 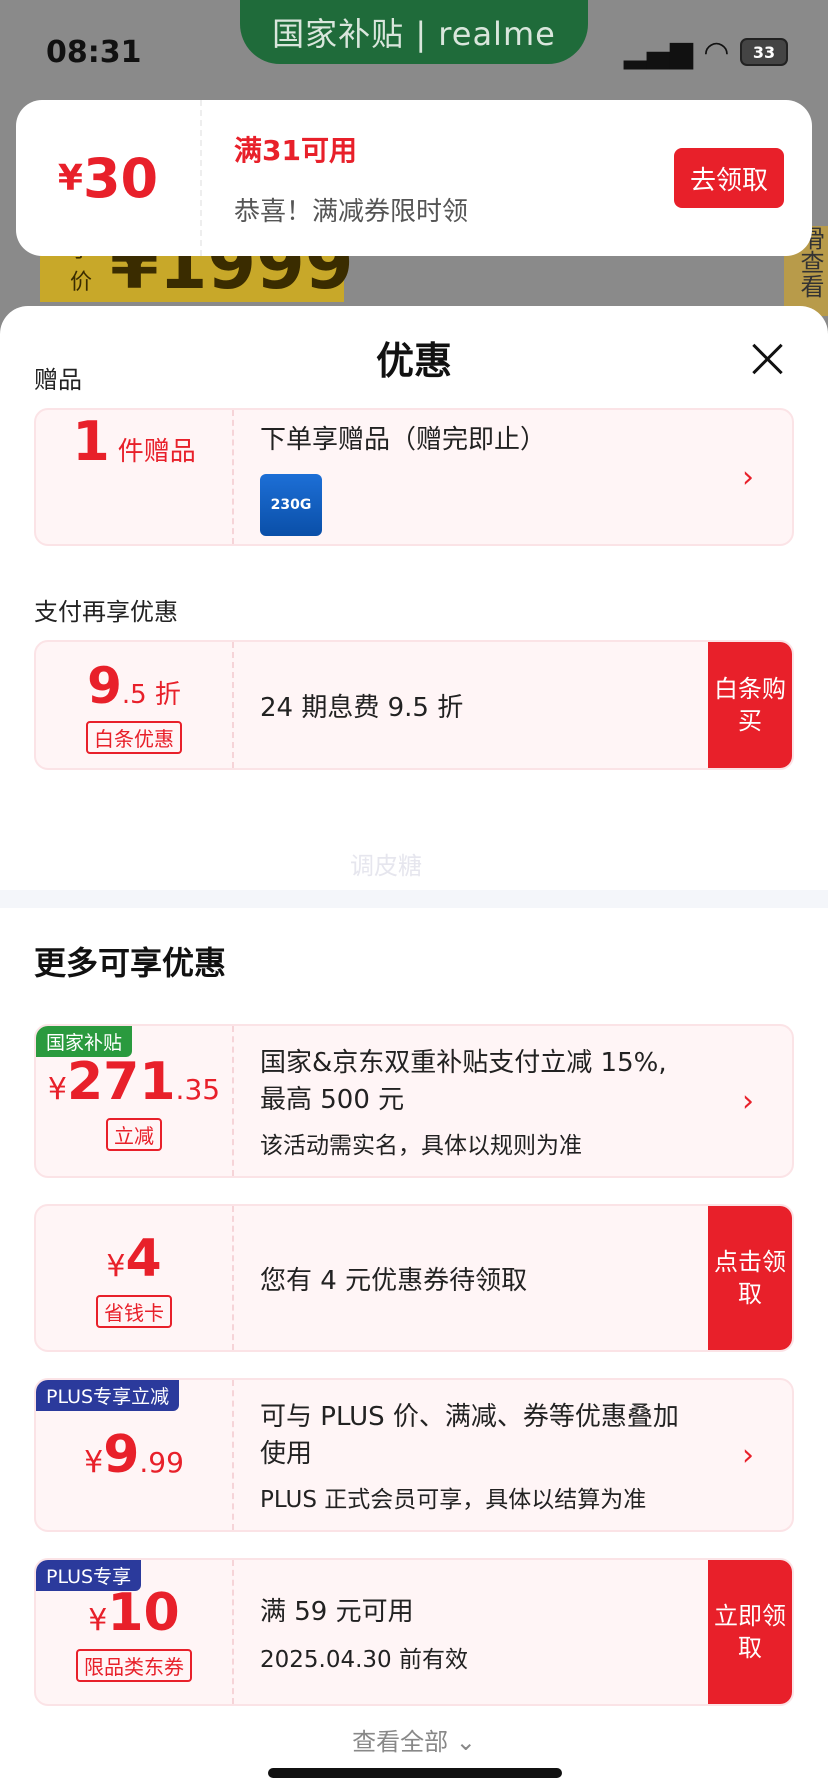 What do you see at coordinates (394, 1280) in the screenshot?
I see `offer-line1: 您有 4 元优惠券待领取` at bounding box center [394, 1280].